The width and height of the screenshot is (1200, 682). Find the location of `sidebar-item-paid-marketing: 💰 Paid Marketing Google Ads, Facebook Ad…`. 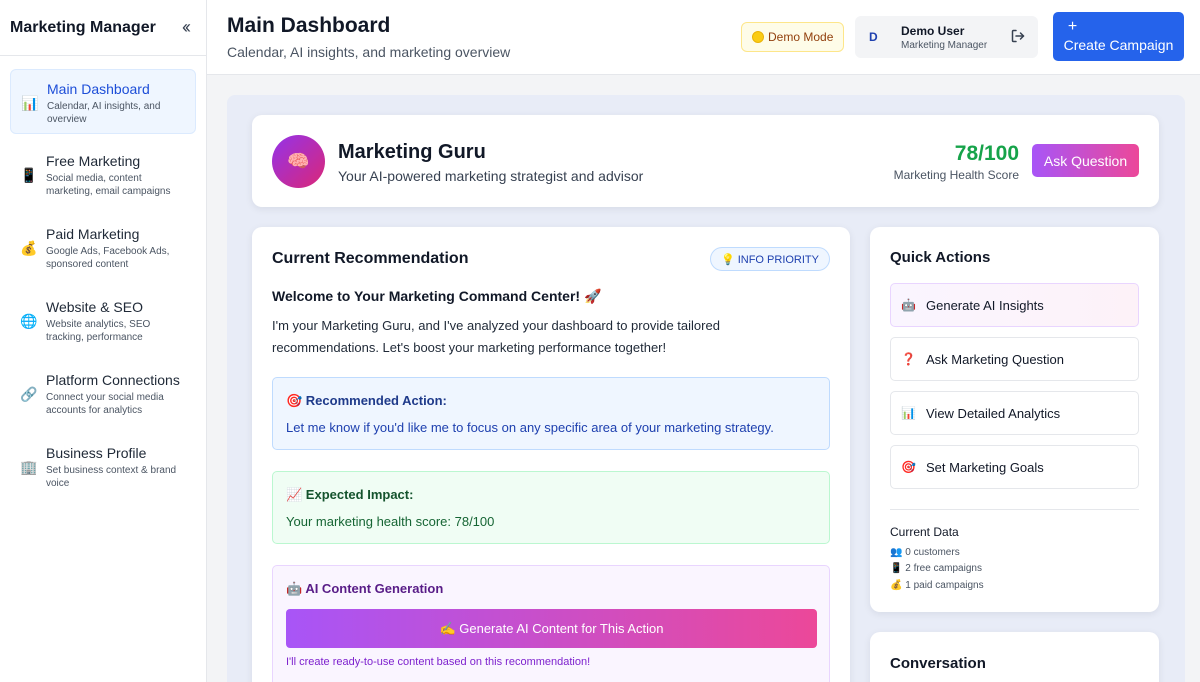

sidebar-item-paid-marketing: 💰 Paid Marketing Google Ads, Facebook Ad… is located at coordinates (103, 247).